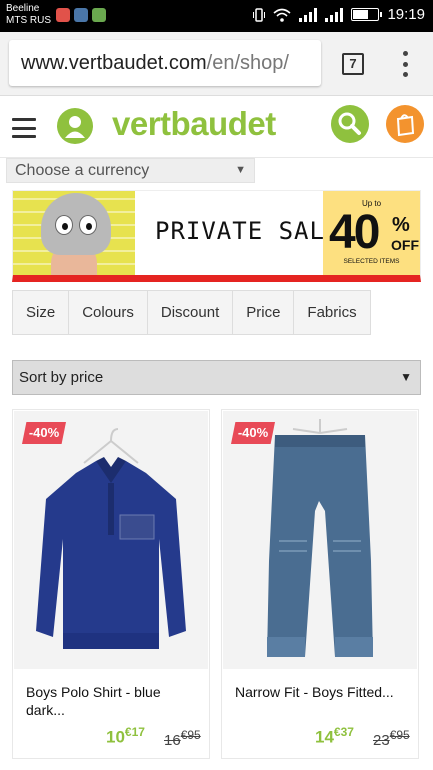 The height and width of the screenshot is (770, 433). I want to click on promo-off: OFF, so click(405, 245).